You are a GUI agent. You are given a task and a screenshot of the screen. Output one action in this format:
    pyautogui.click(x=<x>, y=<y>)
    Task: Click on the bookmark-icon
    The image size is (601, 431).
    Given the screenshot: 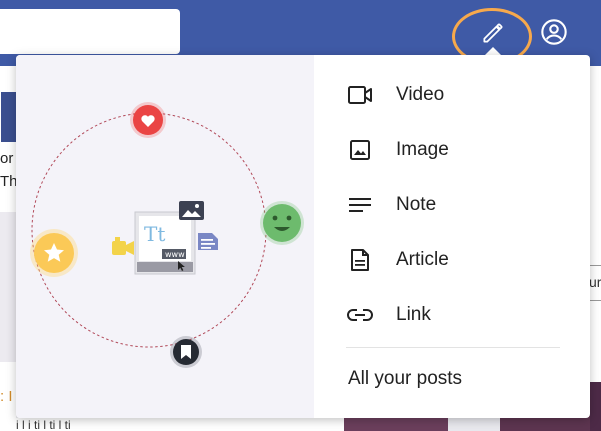 What is the action you would take?
    pyautogui.click(x=186, y=352)
    